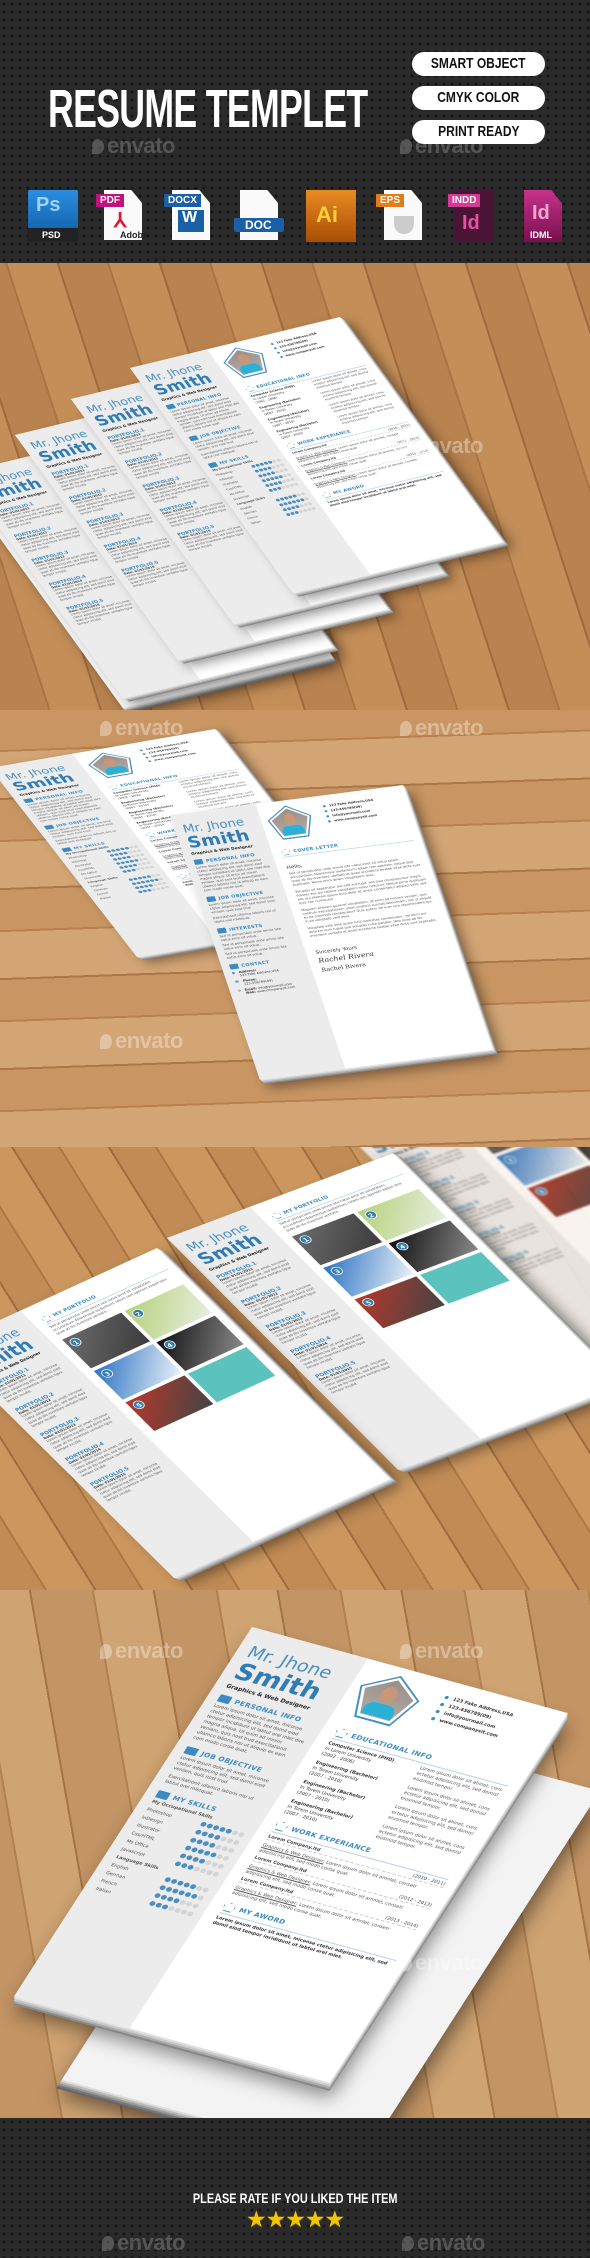 This screenshot has width=590, height=2258. I want to click on interests-icon, so click(221, 930).